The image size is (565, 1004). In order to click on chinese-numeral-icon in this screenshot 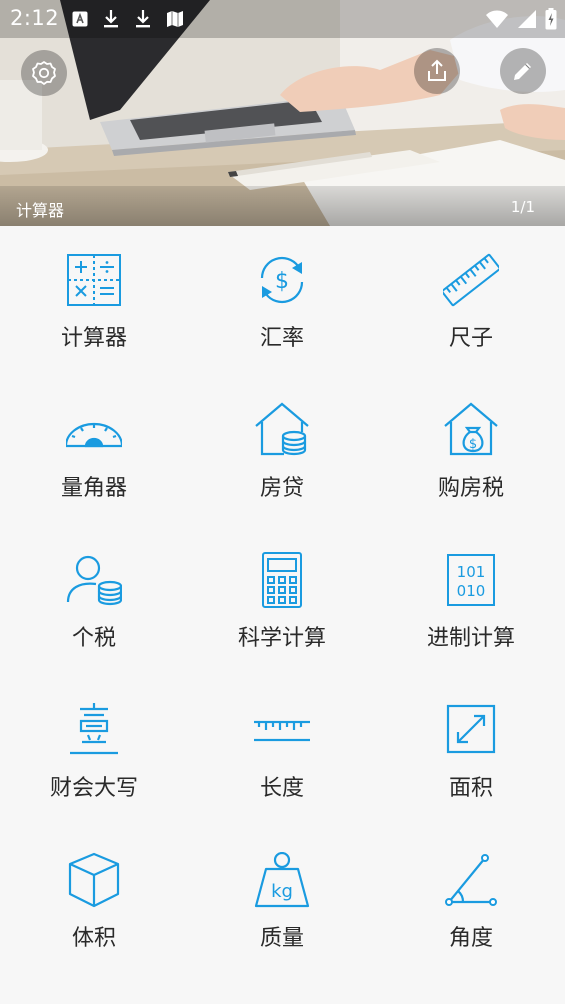, I will do `click(94, 729)`.